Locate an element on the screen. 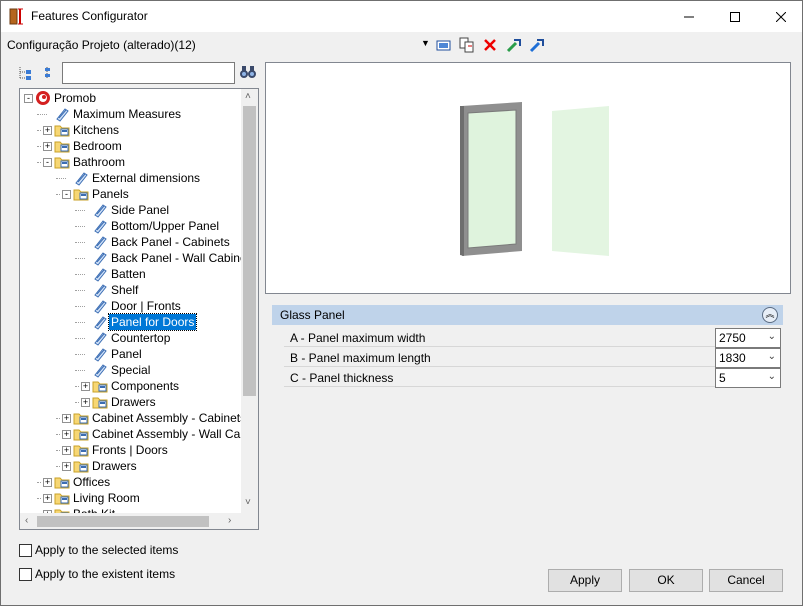 The image size is (809, 613). tree-item: + Kitchens is located at coordinates (130, 130).